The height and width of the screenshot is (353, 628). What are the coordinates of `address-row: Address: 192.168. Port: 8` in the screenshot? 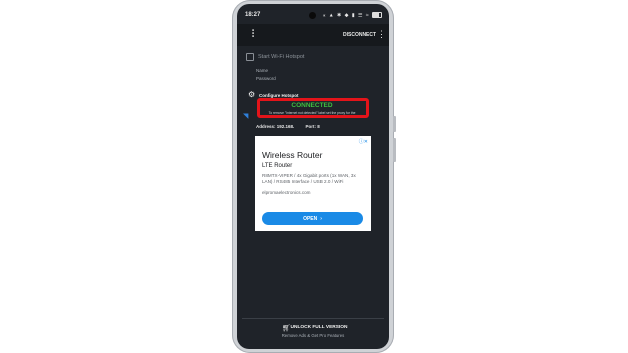 It's located at (293, 126).